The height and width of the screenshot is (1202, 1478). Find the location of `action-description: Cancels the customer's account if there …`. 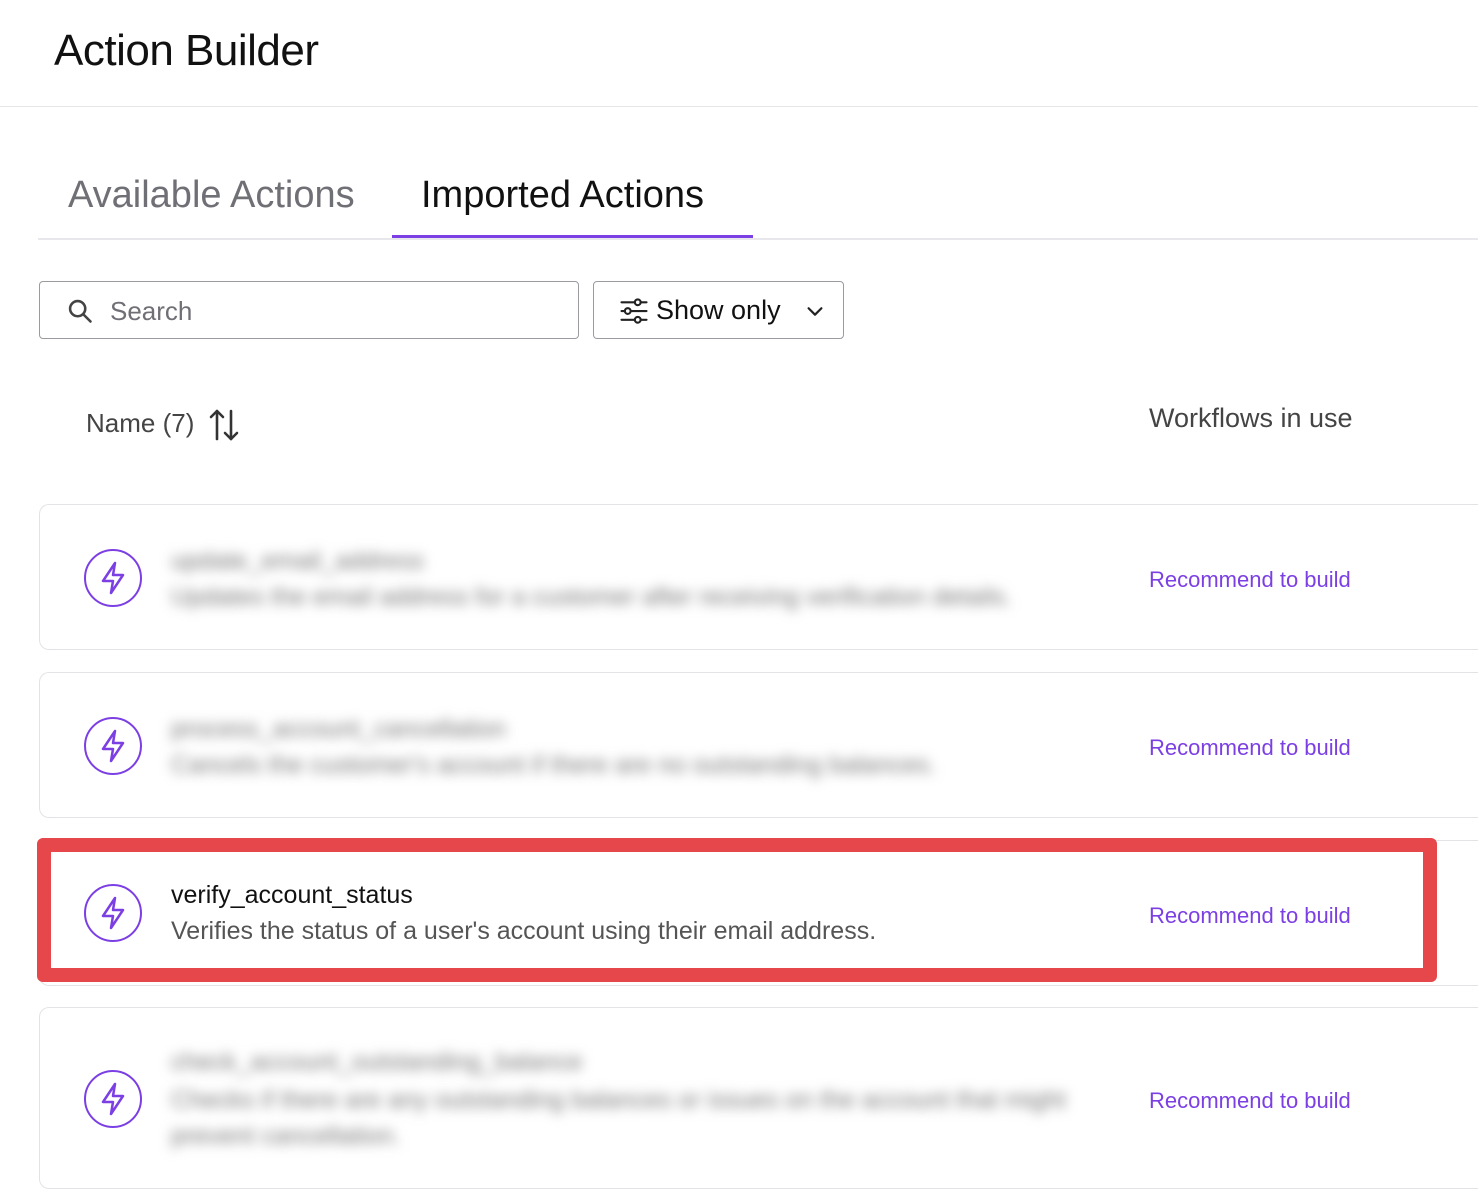

action-description: Cancels the customer's account if there … is located at coordinates (553, 765).